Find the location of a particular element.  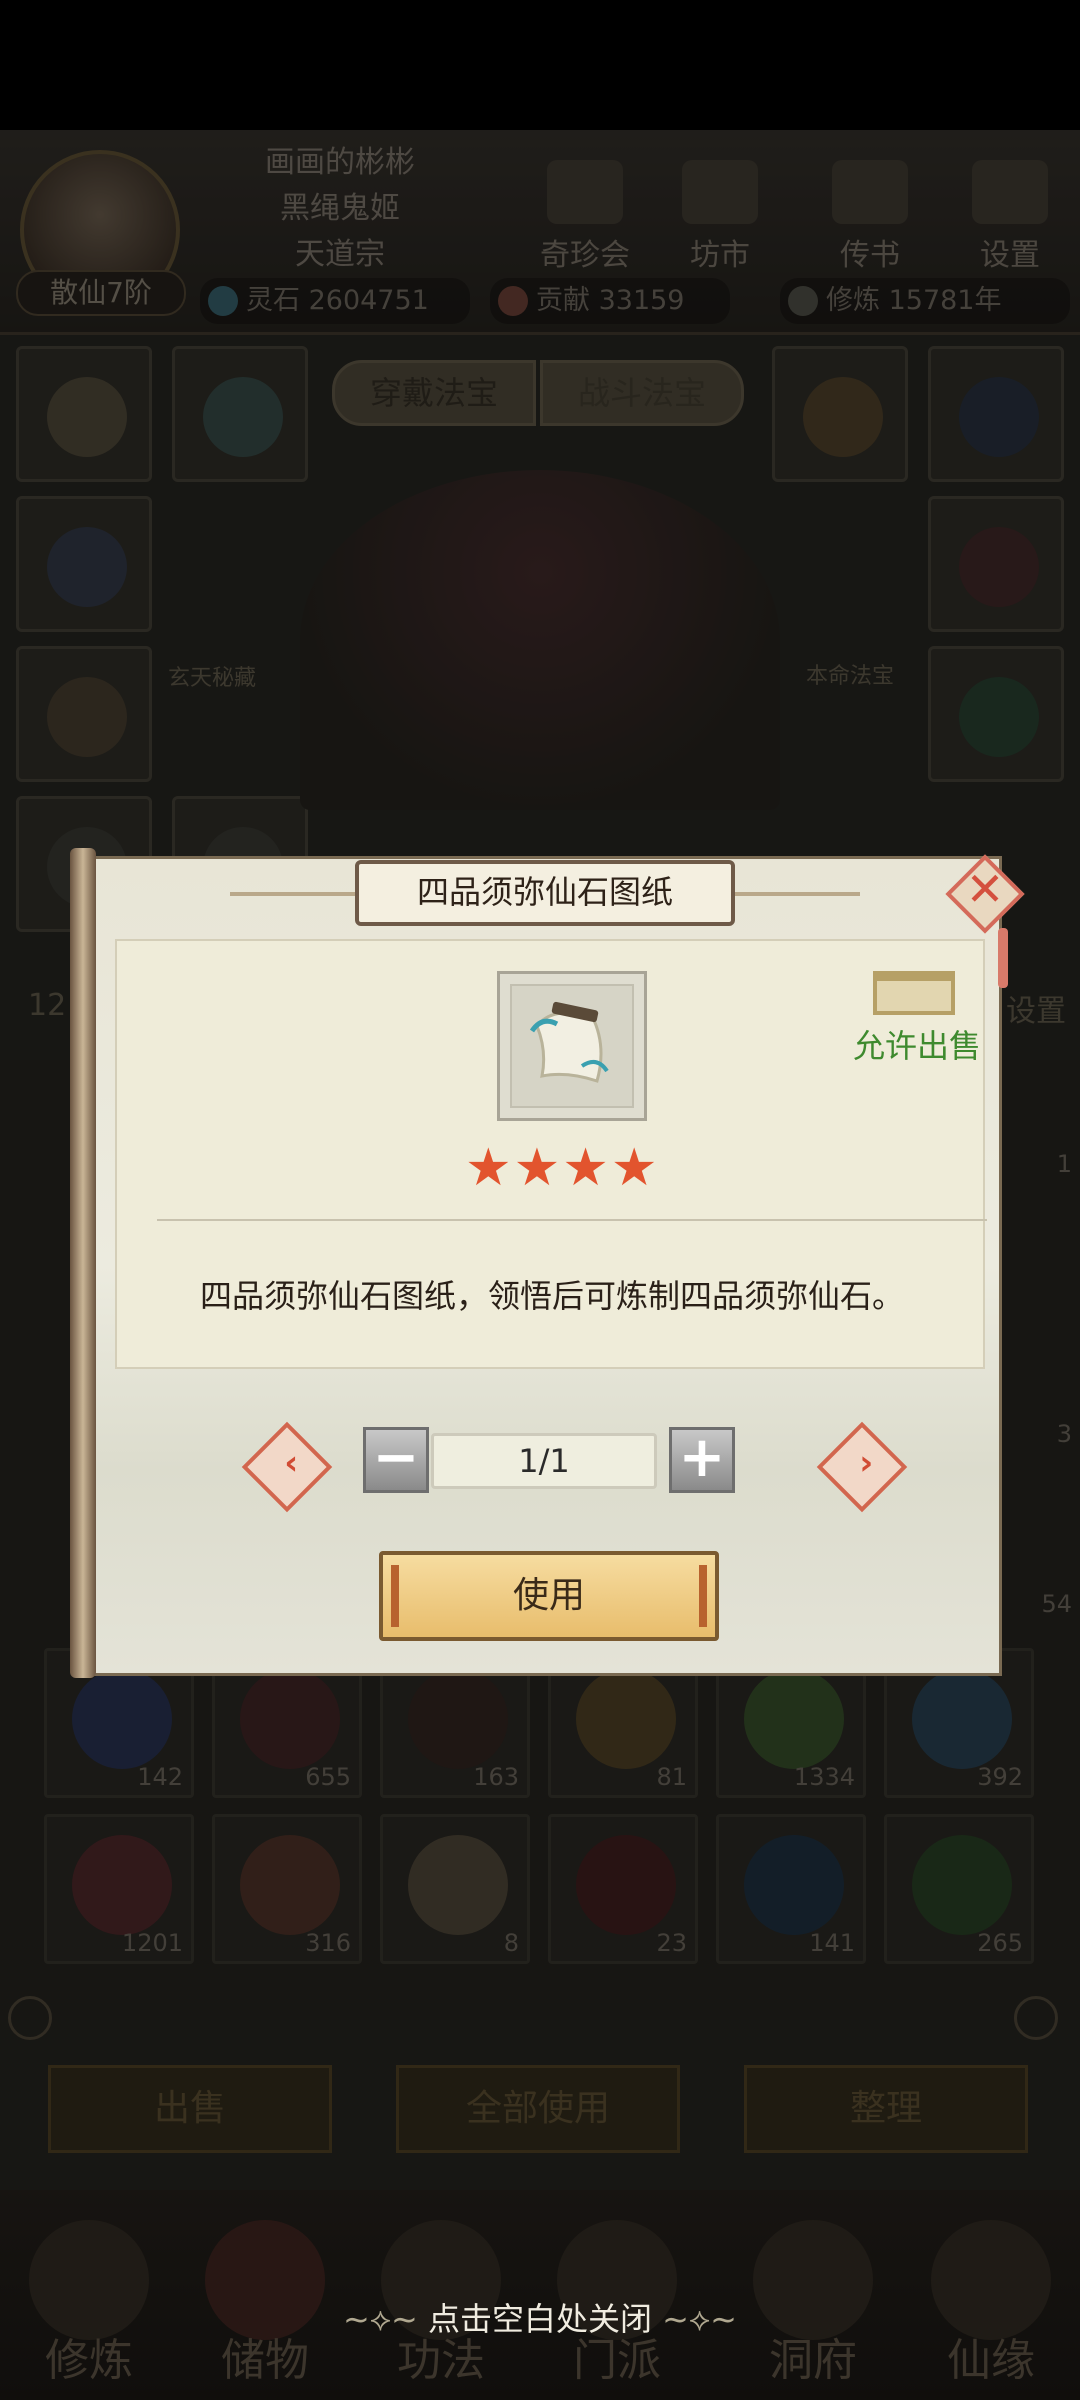

next-arrow-button: › is located at coordinates (862, 1467).